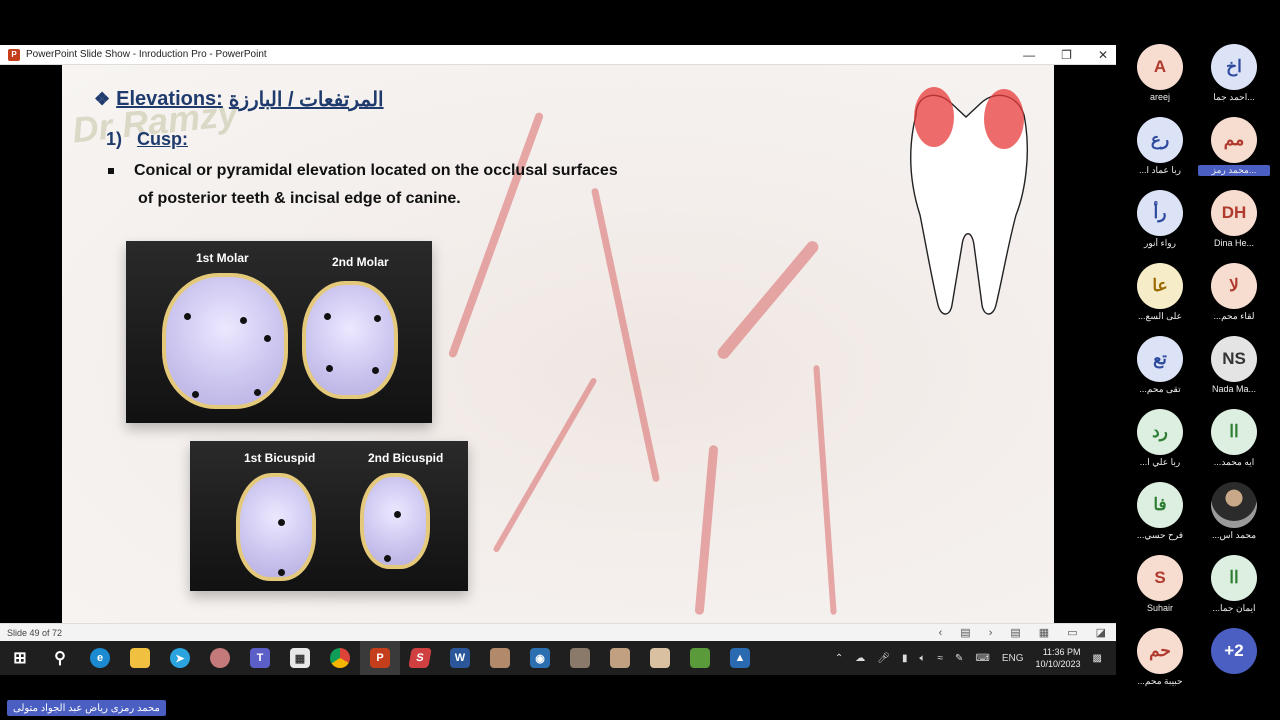 The width and height of the screenshot is (1280, 720). What do you see at coordinates (300, 658) in the screenshot?
I see `store-icon: ▦` at bounding box center [300, 658].